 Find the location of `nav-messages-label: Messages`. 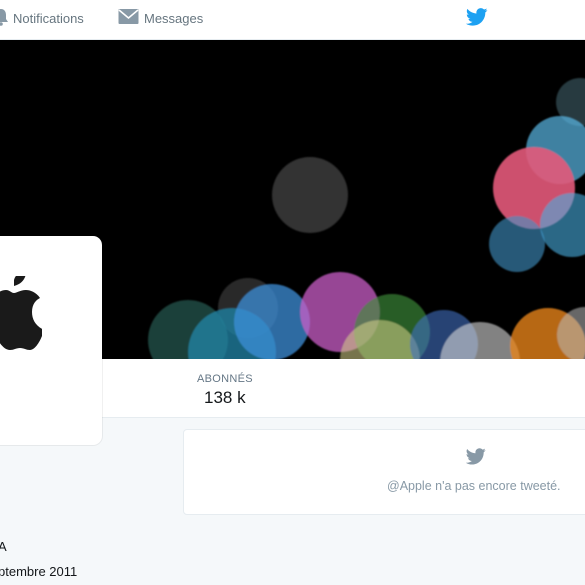

nav-messages-label: Messages is located at coordinates (174, 18).